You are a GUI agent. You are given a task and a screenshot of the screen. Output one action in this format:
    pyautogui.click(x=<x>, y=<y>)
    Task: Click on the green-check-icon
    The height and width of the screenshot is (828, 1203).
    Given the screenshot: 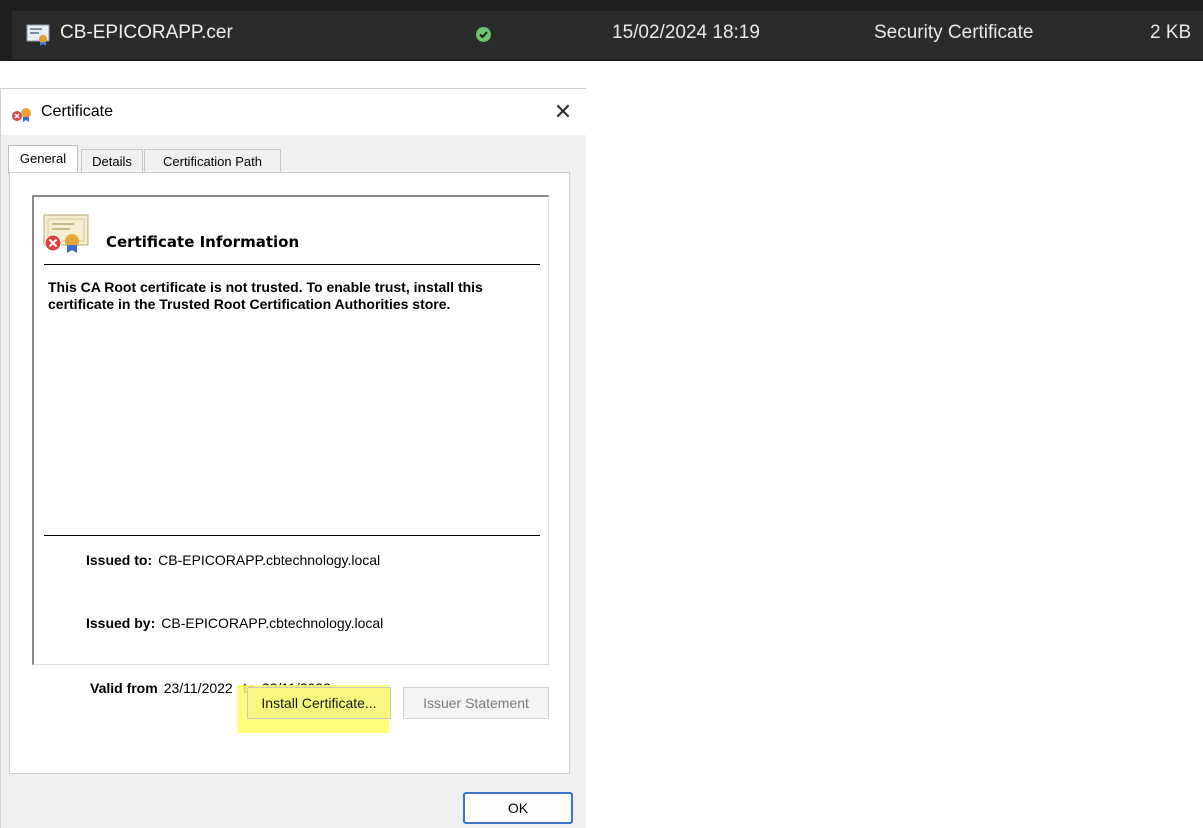 What is the action you would take?
    pyautogui.click(x=483, y=34)
    